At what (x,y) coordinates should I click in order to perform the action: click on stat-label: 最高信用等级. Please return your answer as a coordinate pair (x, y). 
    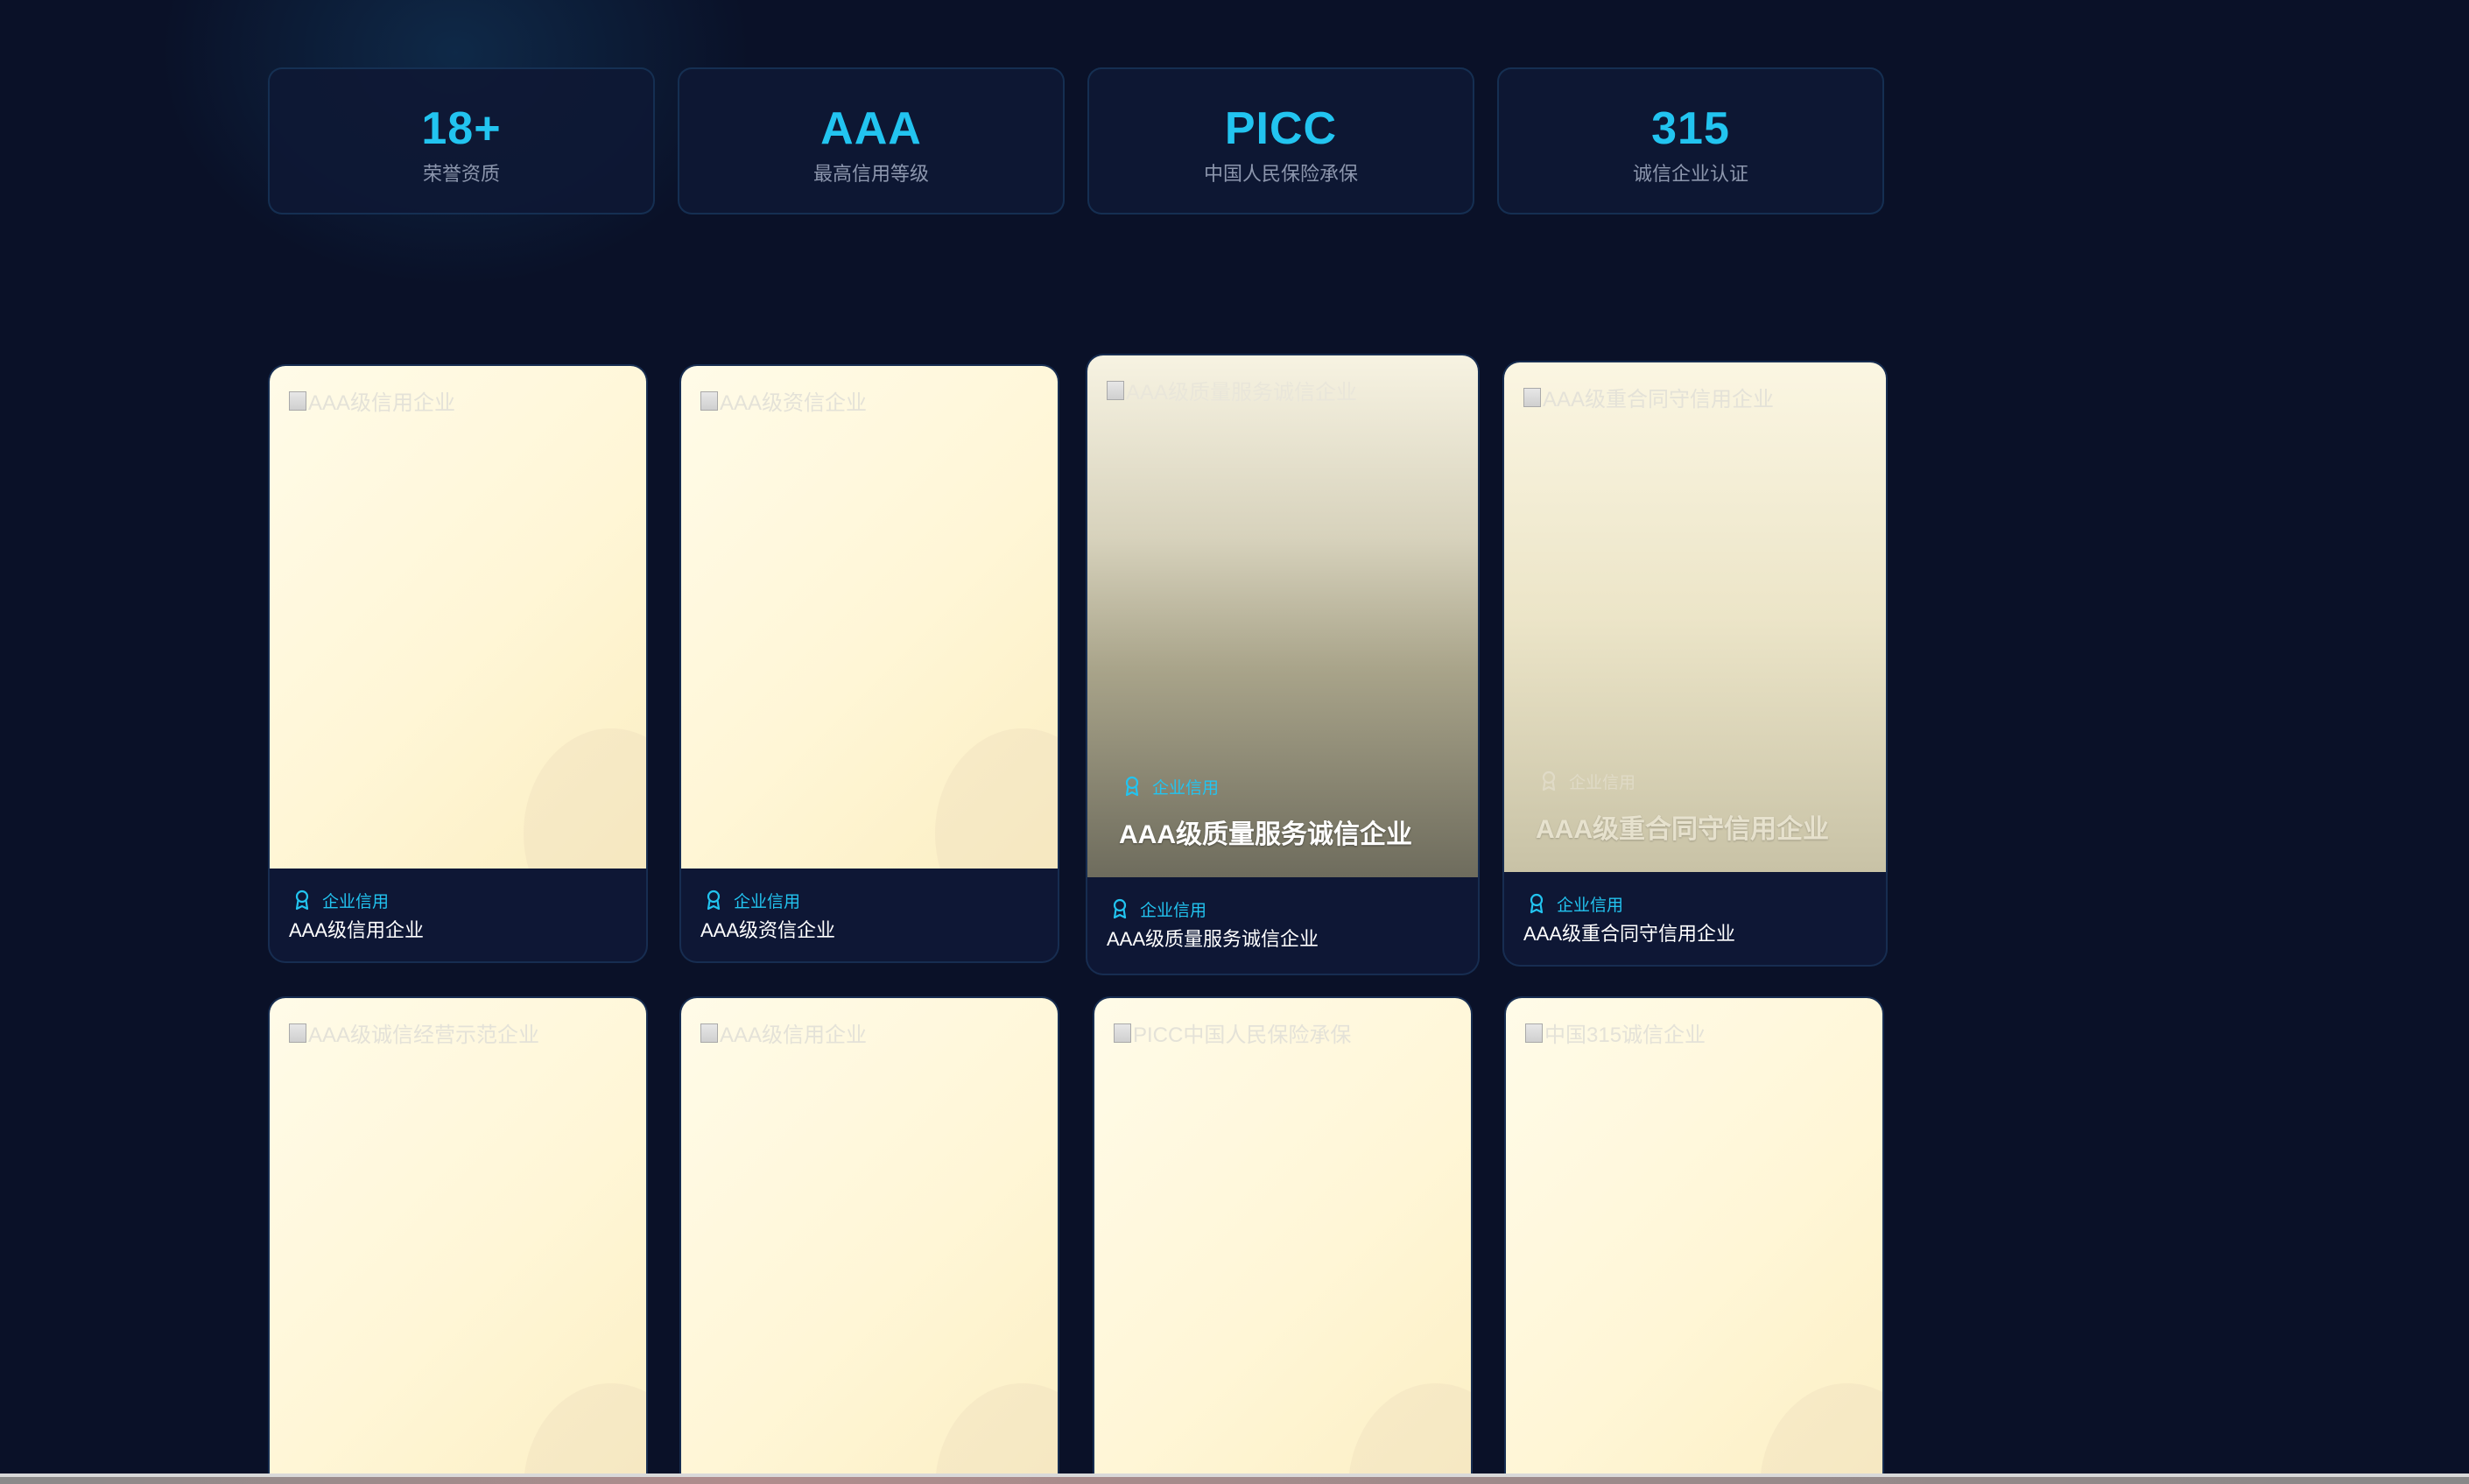
    Looking at the image, I should click on (870, 174).